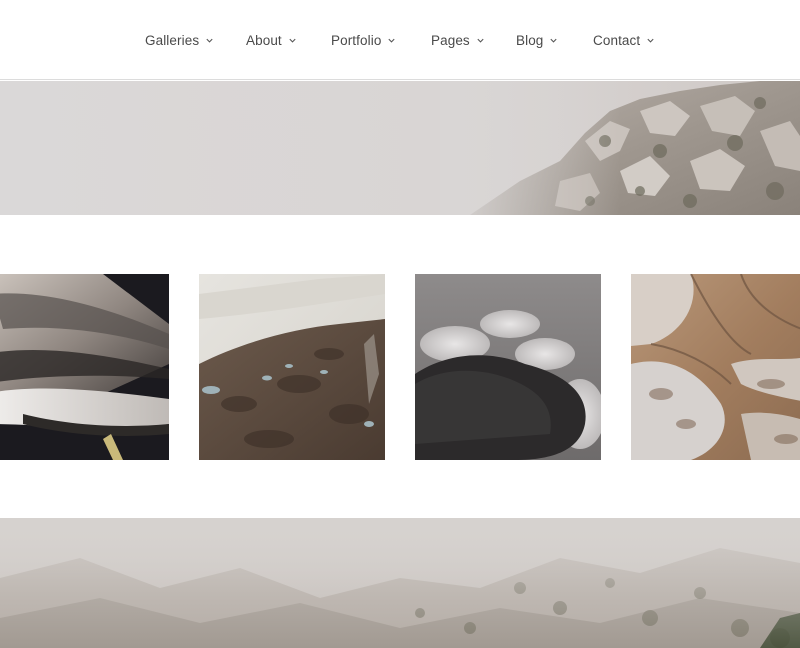 This screenshot has width=800, height=648. I want to click on nav-item-about: About, so click(271, 40).